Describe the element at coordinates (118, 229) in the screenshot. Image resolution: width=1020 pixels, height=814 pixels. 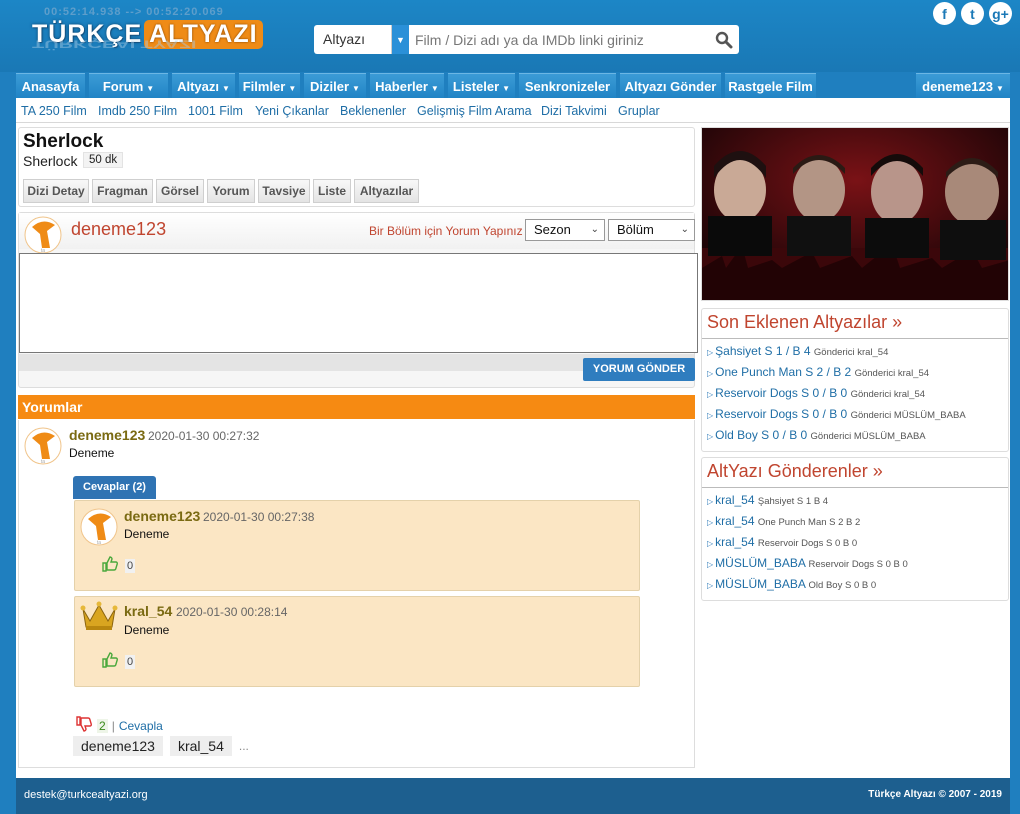
I see `comment-form-user: deneme123` at that location.